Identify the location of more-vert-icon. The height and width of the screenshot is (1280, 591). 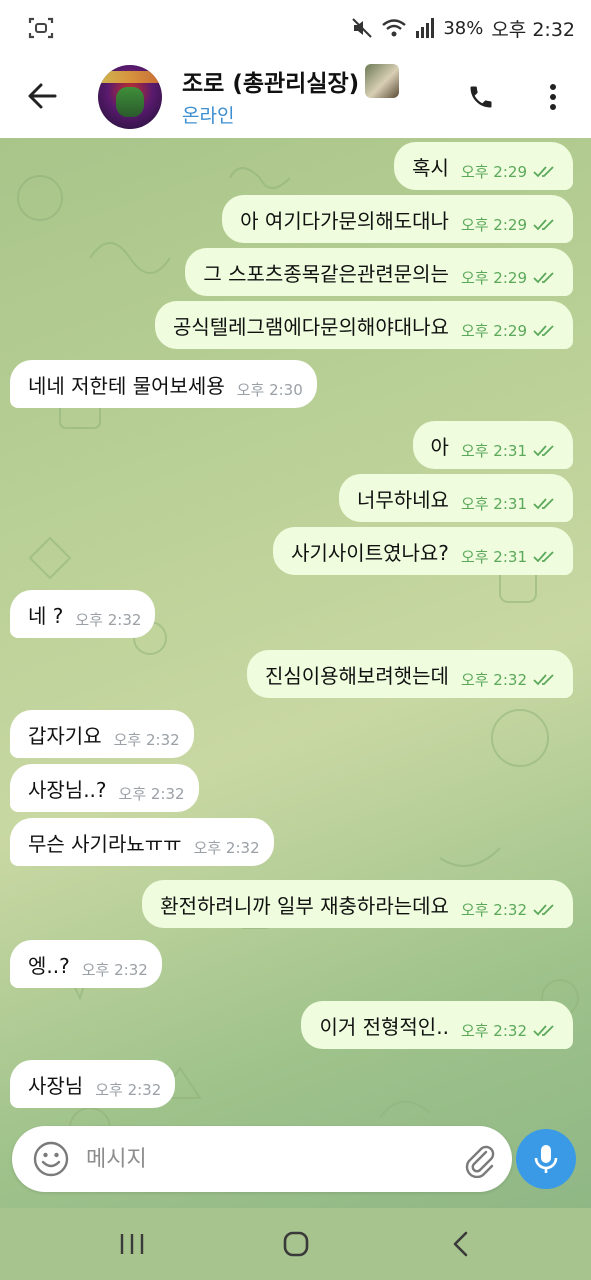
(553, 97).